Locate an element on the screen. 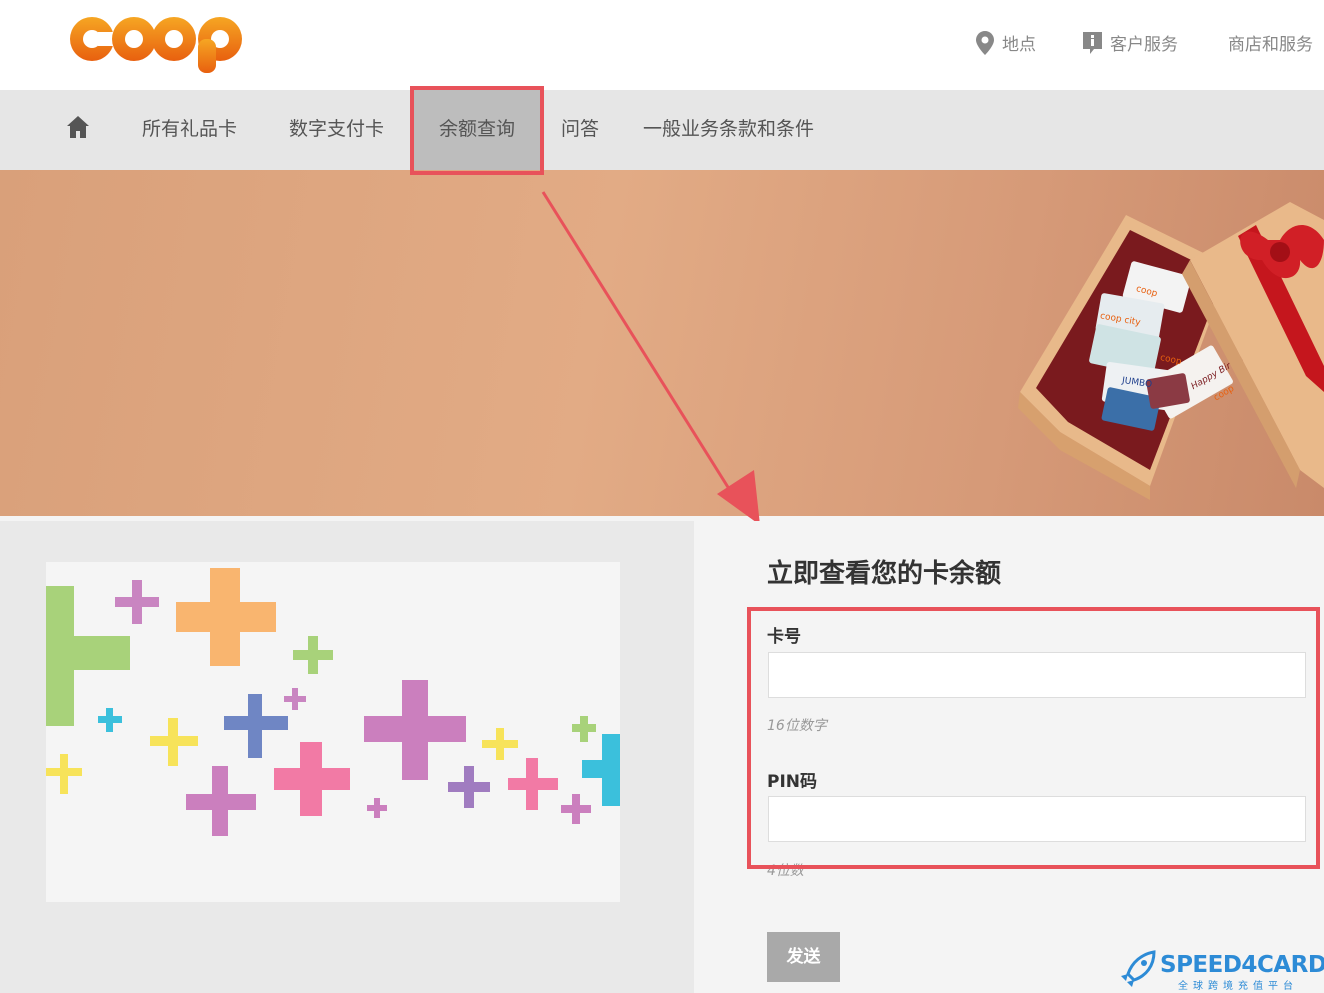 The image size is (1324, 993). nav-item-digital-cards: 数字支付卡 is located at coordinates (336, 130).